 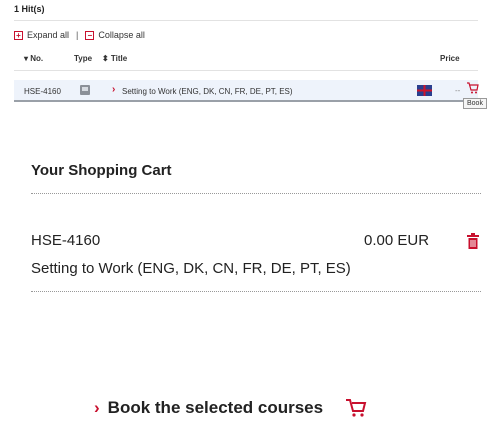 I want to click on course-type-icon, so click(x=85, y=90).